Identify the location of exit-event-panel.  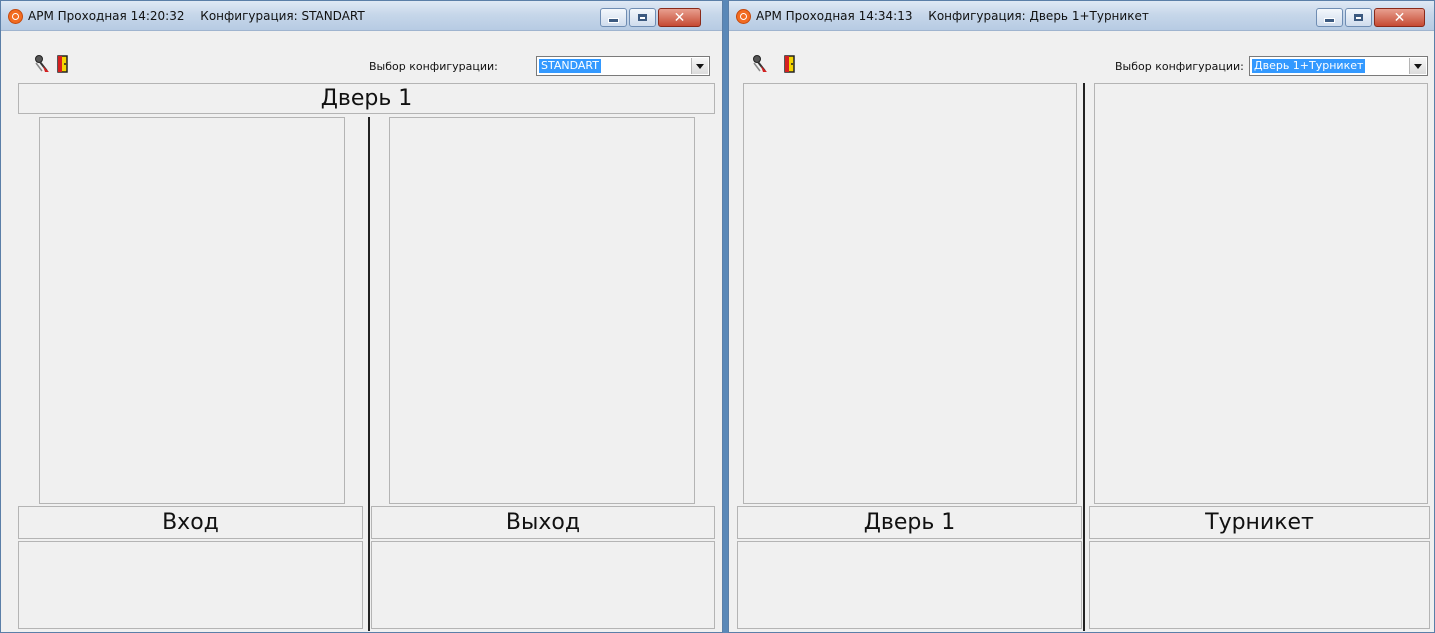
(542, 310).